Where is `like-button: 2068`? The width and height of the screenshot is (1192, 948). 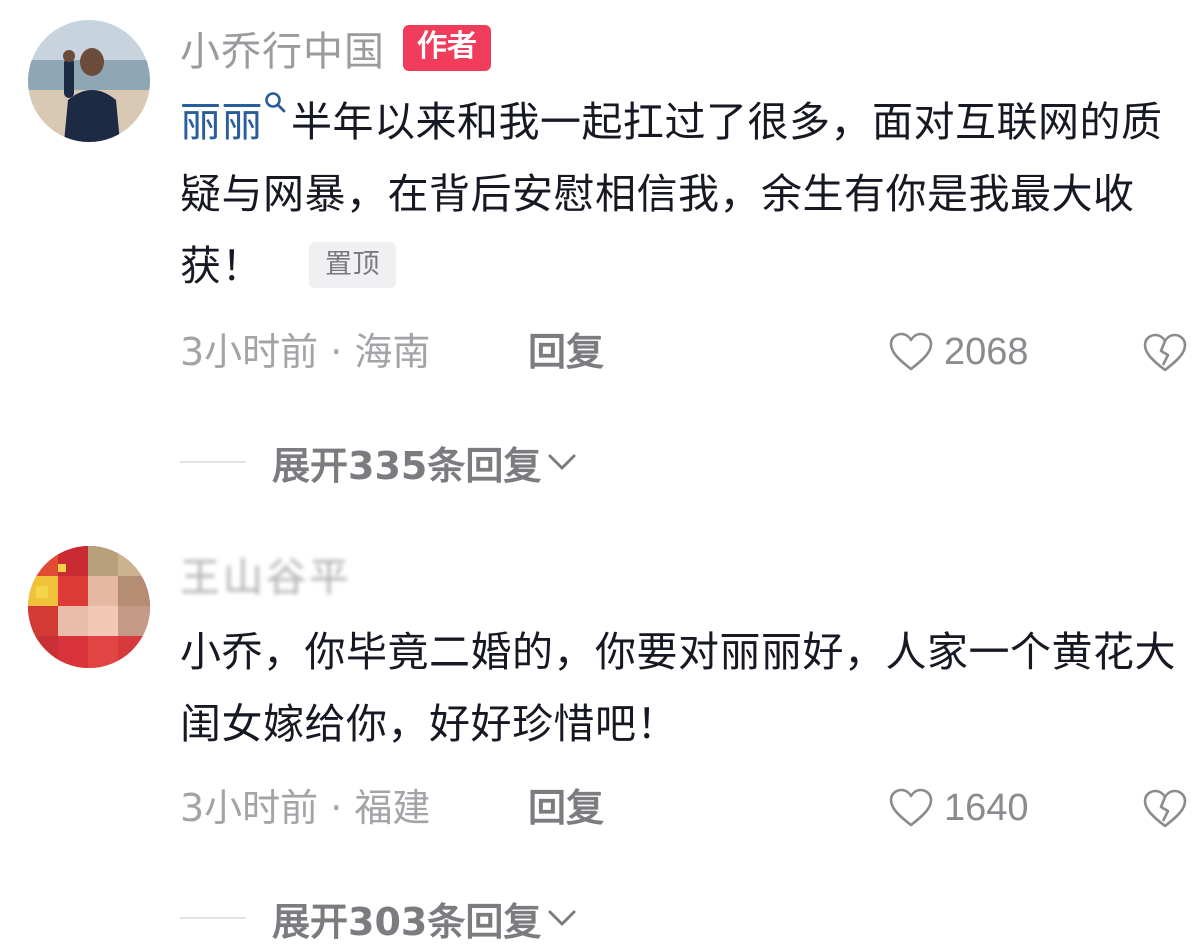 like-button: 2068 is located at coordinates (958, 352).